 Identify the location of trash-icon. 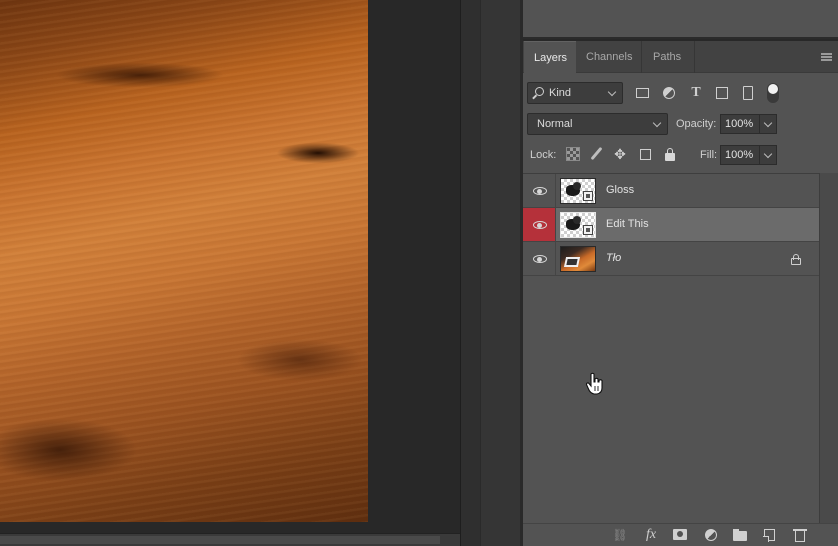
(800, 535).